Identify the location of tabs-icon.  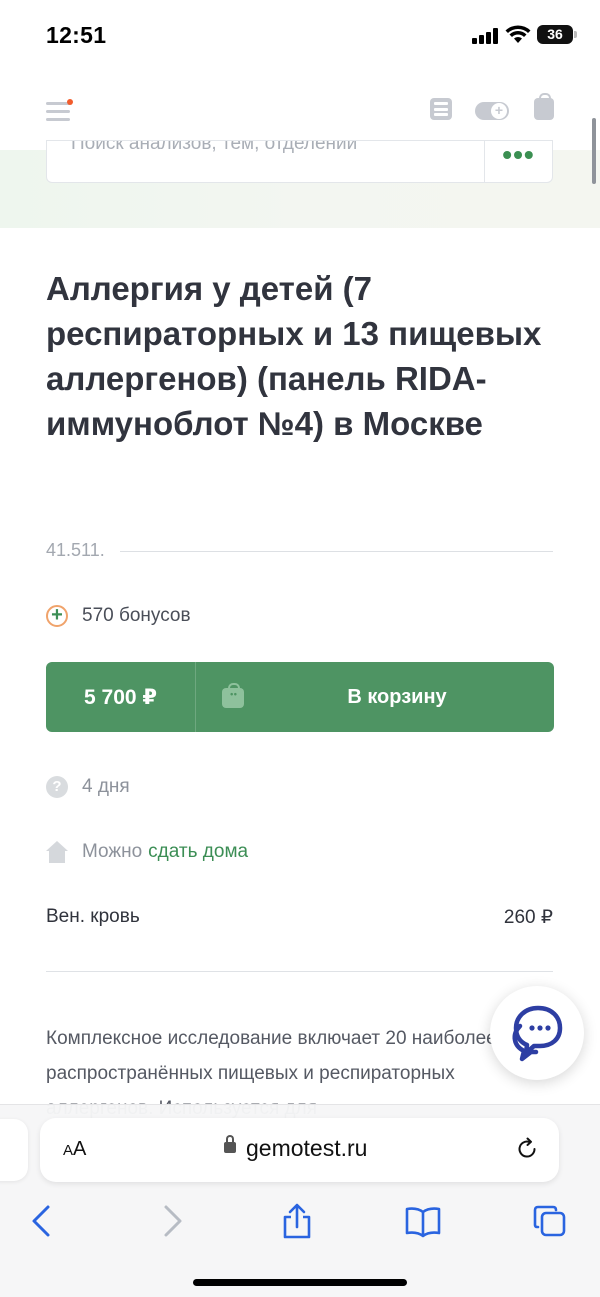
(550, 1221).